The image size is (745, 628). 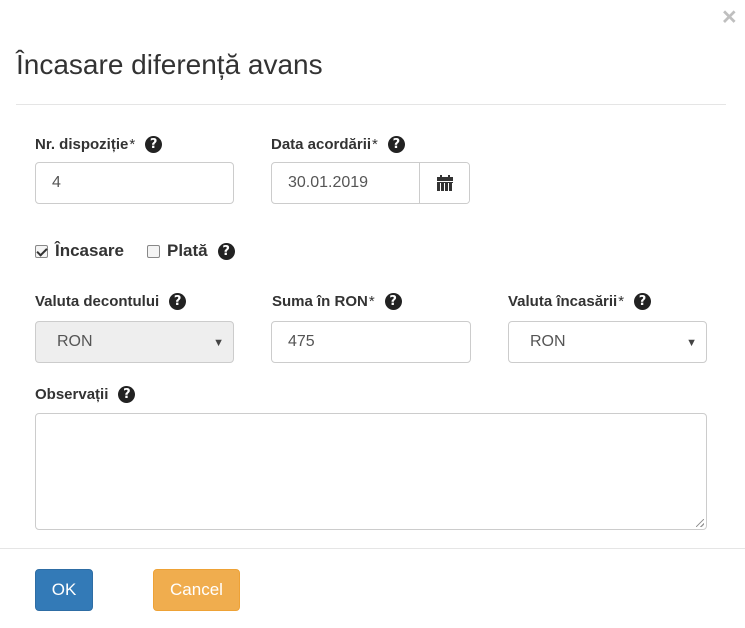 I want to click on incasare-option: Încasare, so click(x=79, y=251).